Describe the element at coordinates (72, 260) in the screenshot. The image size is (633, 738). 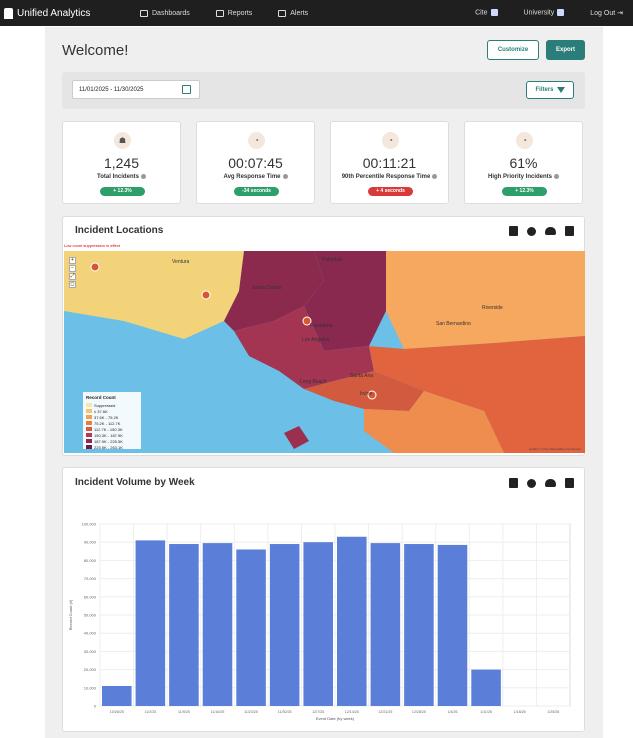
I see `zoom-in-button: +` at that location.